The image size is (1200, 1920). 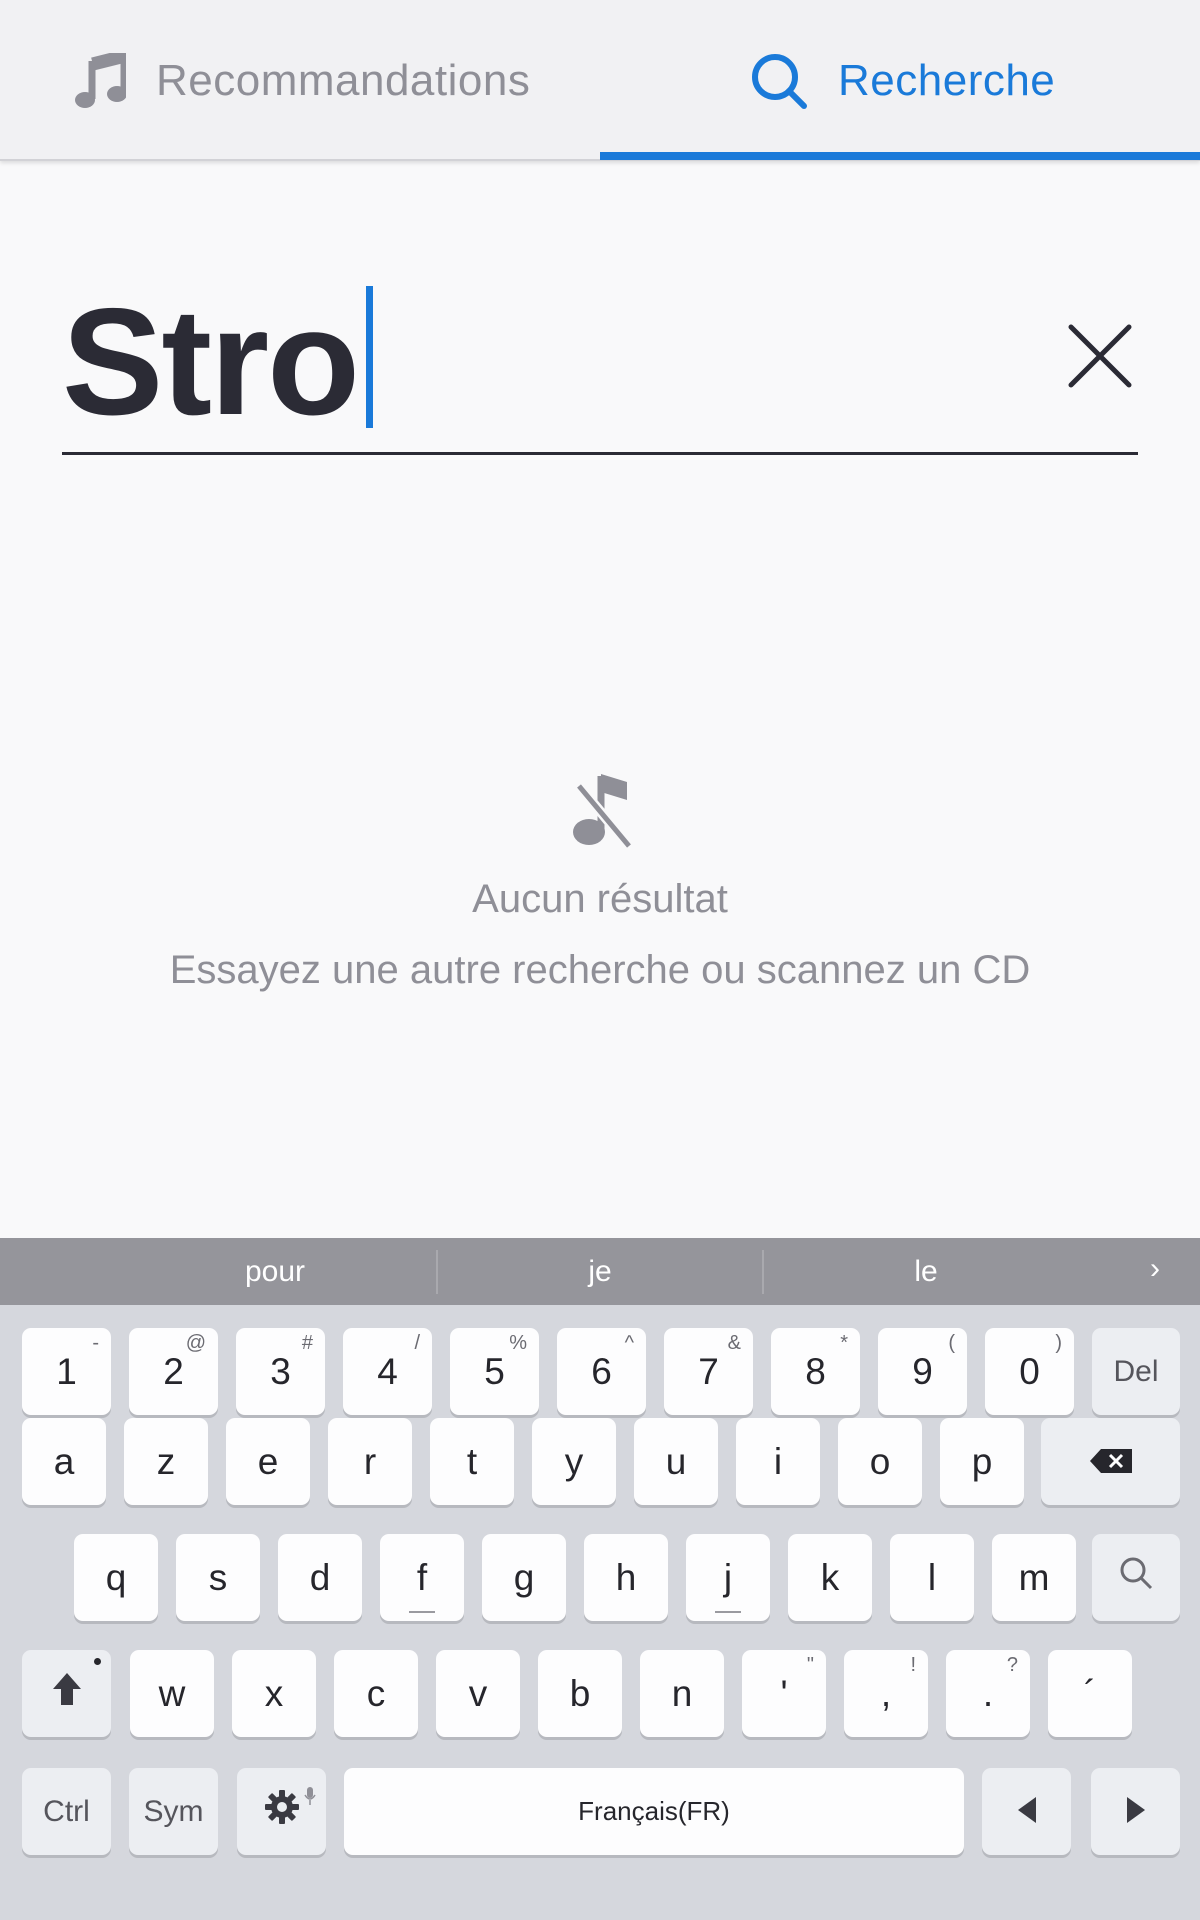 What do you see at coordinates (1136, 1577) in the screenshot?
I see `keyboard-search-key` at bounding box center [1136, 1577].